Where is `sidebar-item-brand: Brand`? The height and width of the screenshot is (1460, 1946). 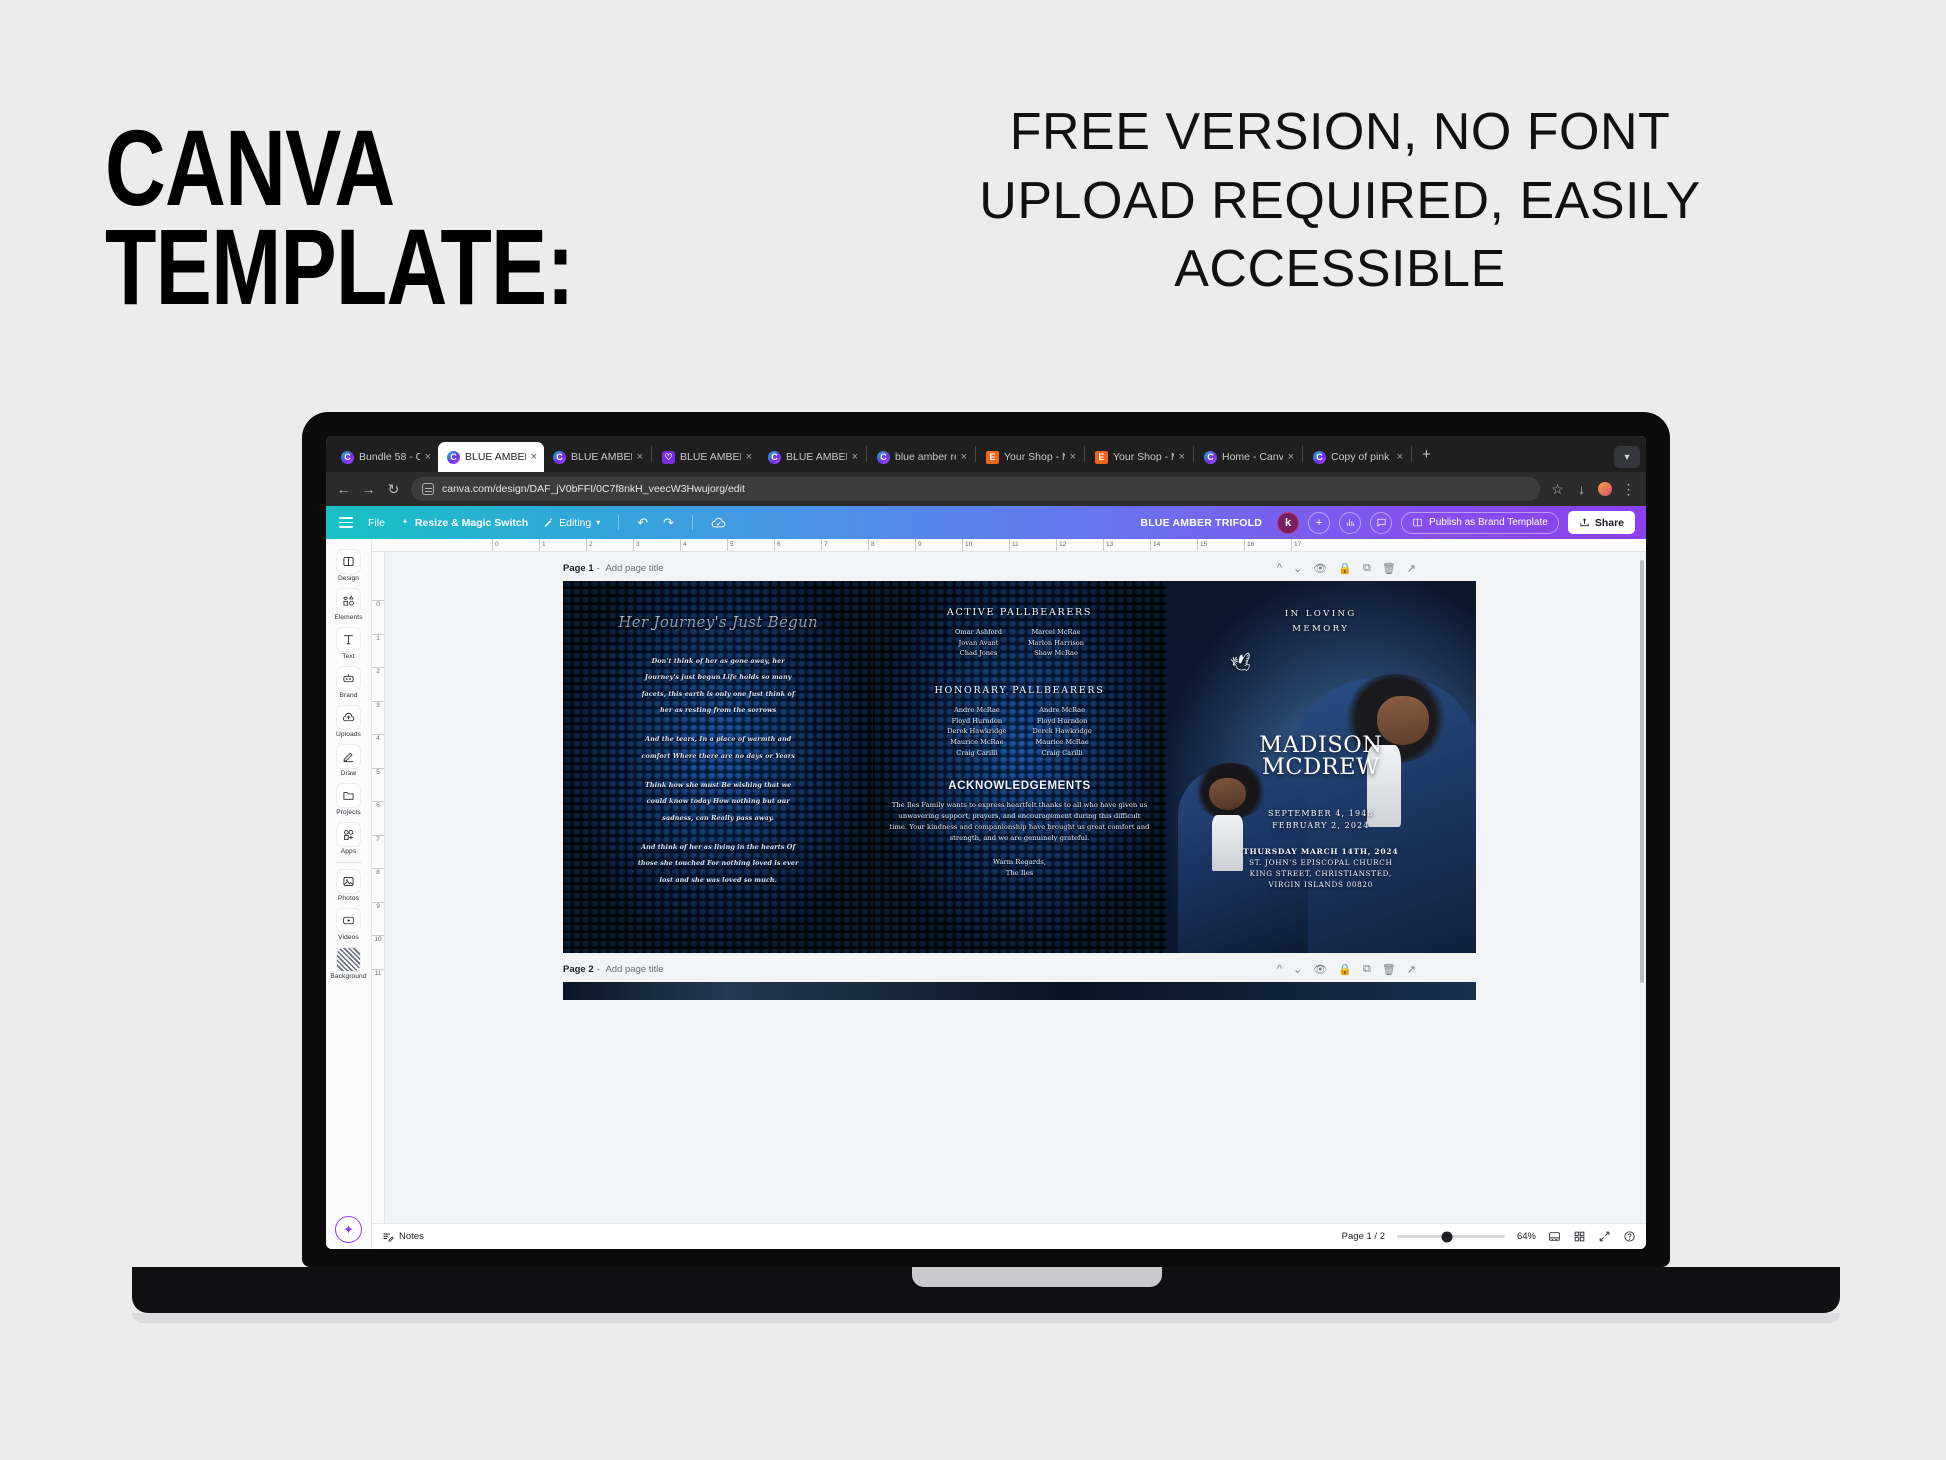
sidebar-item-brand: Brand is located at coordinates (349, 682).